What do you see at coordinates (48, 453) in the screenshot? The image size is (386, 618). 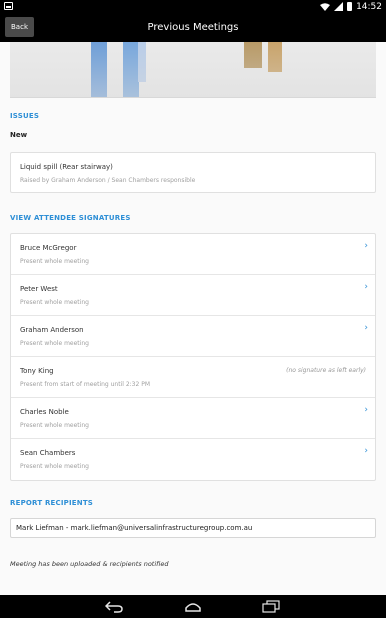 I see `attendee-name: Sean Chambers` at bounding box center [48, 453].